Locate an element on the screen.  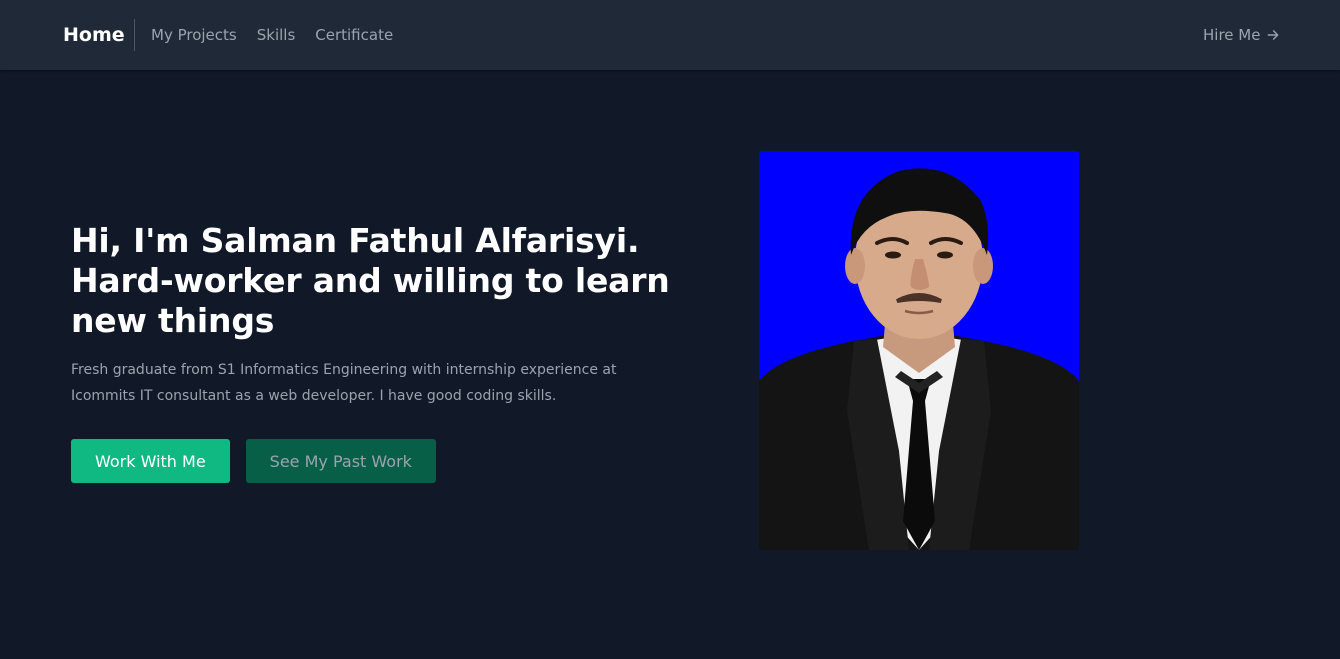
nav-links: My Projects Skills Certificate is located at coordinates (272, 35).